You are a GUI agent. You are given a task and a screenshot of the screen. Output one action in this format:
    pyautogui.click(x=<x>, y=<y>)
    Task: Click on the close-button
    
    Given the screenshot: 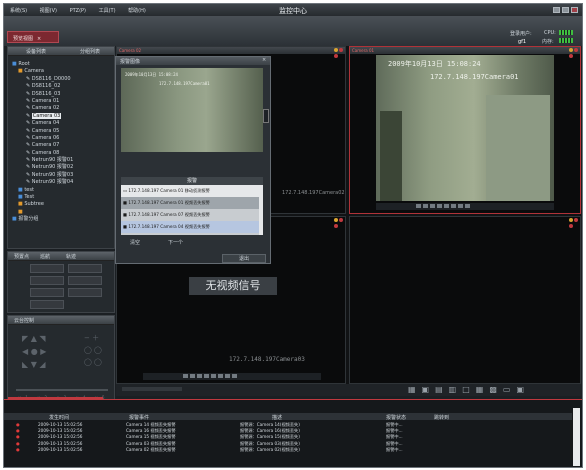 What is the action you would take?
    pyautogui.click(x=574, y=10)
    